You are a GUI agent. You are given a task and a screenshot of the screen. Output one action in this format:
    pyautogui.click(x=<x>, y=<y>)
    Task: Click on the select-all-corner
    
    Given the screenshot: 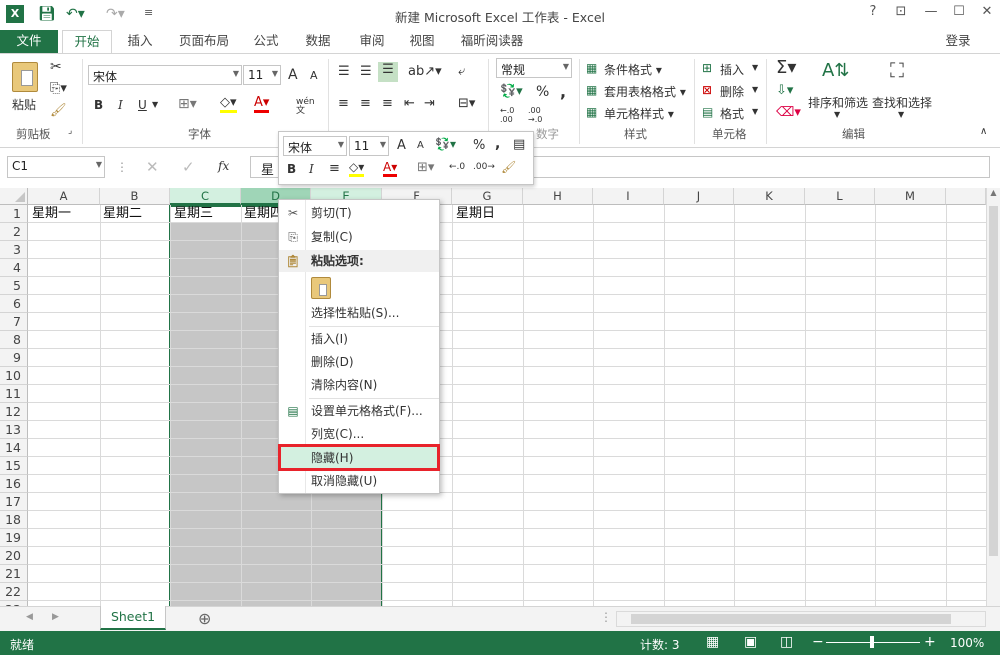 What is the action you would take?
    pyautogui.click(x=14, y=196)
    